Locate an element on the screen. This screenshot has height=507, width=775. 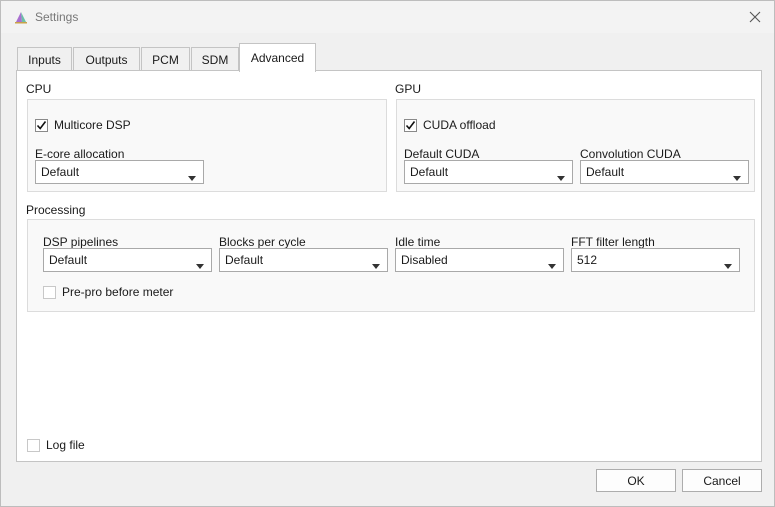
default-cuda-select: Default is located at coordinates (488, 172).